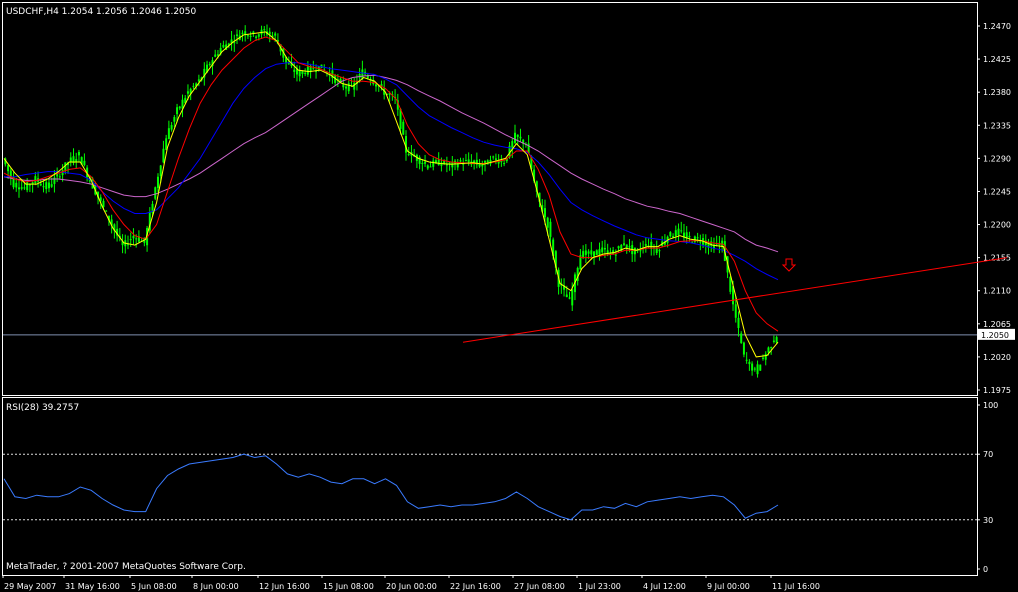 Image resolution: width=1018 pixels, height=592 pixels. I want to click on time-tick-label: 8 Jun 00:00, so click(216, 586).